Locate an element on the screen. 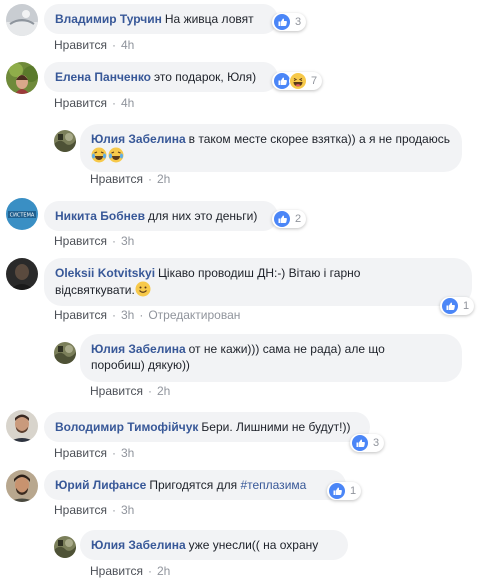  comment-bubble: Никита Бобнев для них это деньги) is located at coordinates (161, 216).